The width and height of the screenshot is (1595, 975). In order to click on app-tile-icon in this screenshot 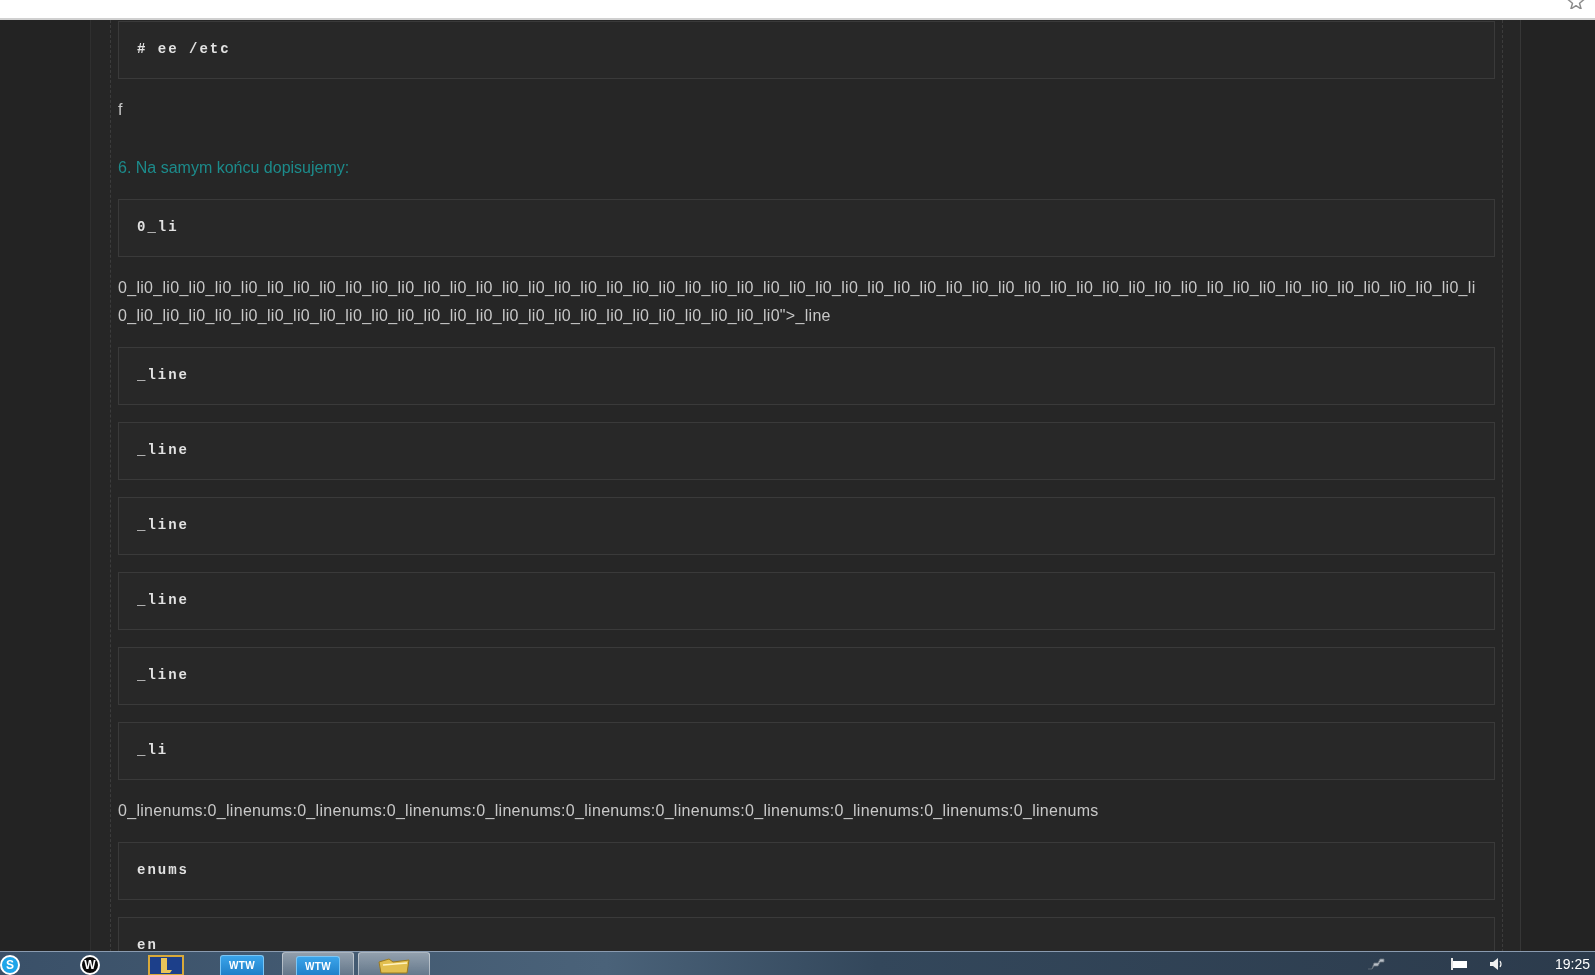, I will do `click(166, 965)`.